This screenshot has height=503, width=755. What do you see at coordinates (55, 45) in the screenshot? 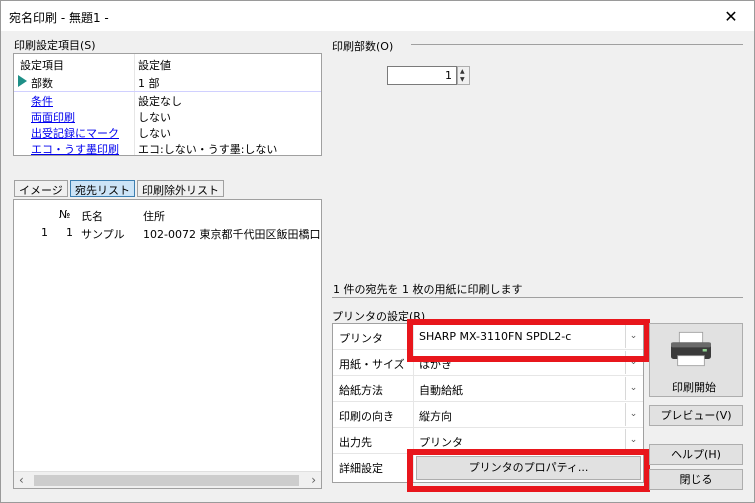
I see `settings-section-label: 印刷設定項目(S)` at bounding box center [55, 45].